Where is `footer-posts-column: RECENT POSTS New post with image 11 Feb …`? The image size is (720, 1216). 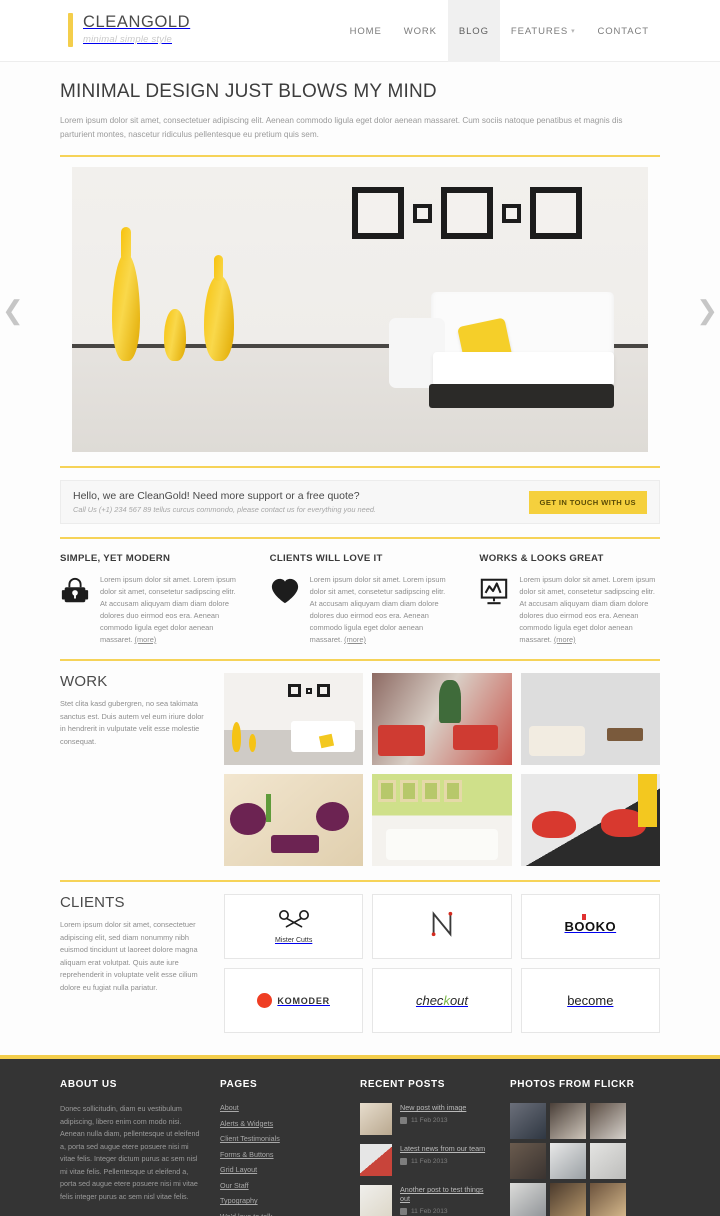
footer-posts-column: RECENT POSTS New post with image 11 Feb … is located at coordinates (435, 1147).